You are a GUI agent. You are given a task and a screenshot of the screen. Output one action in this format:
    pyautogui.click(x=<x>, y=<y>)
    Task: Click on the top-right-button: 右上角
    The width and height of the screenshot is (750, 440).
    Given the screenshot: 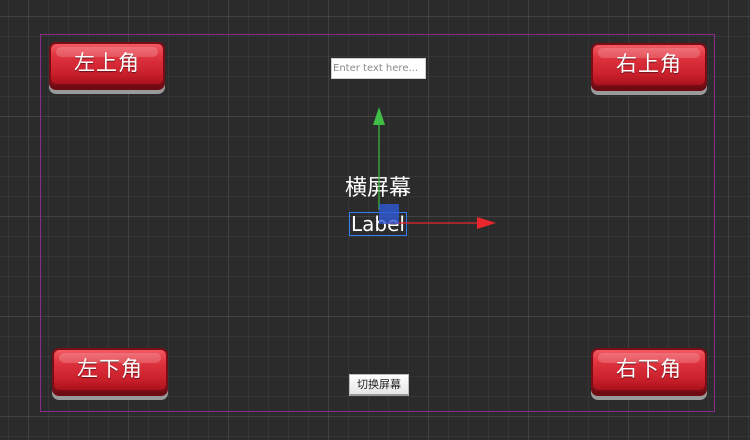 What is the action you would take?
    pyautogui.click(x=649, y=65)
    